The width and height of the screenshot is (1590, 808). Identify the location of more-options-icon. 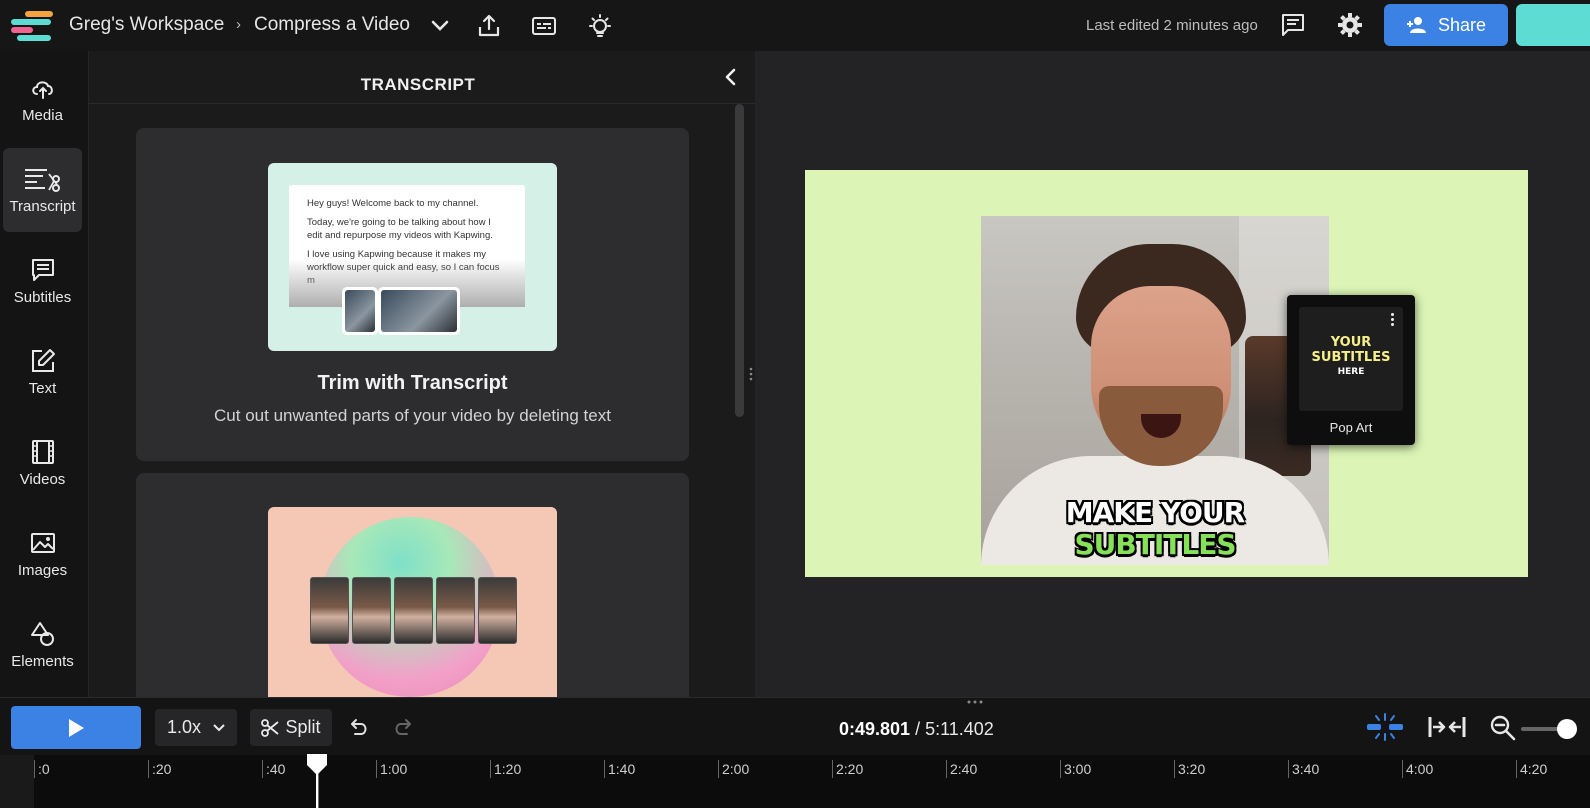
(1393, 320).